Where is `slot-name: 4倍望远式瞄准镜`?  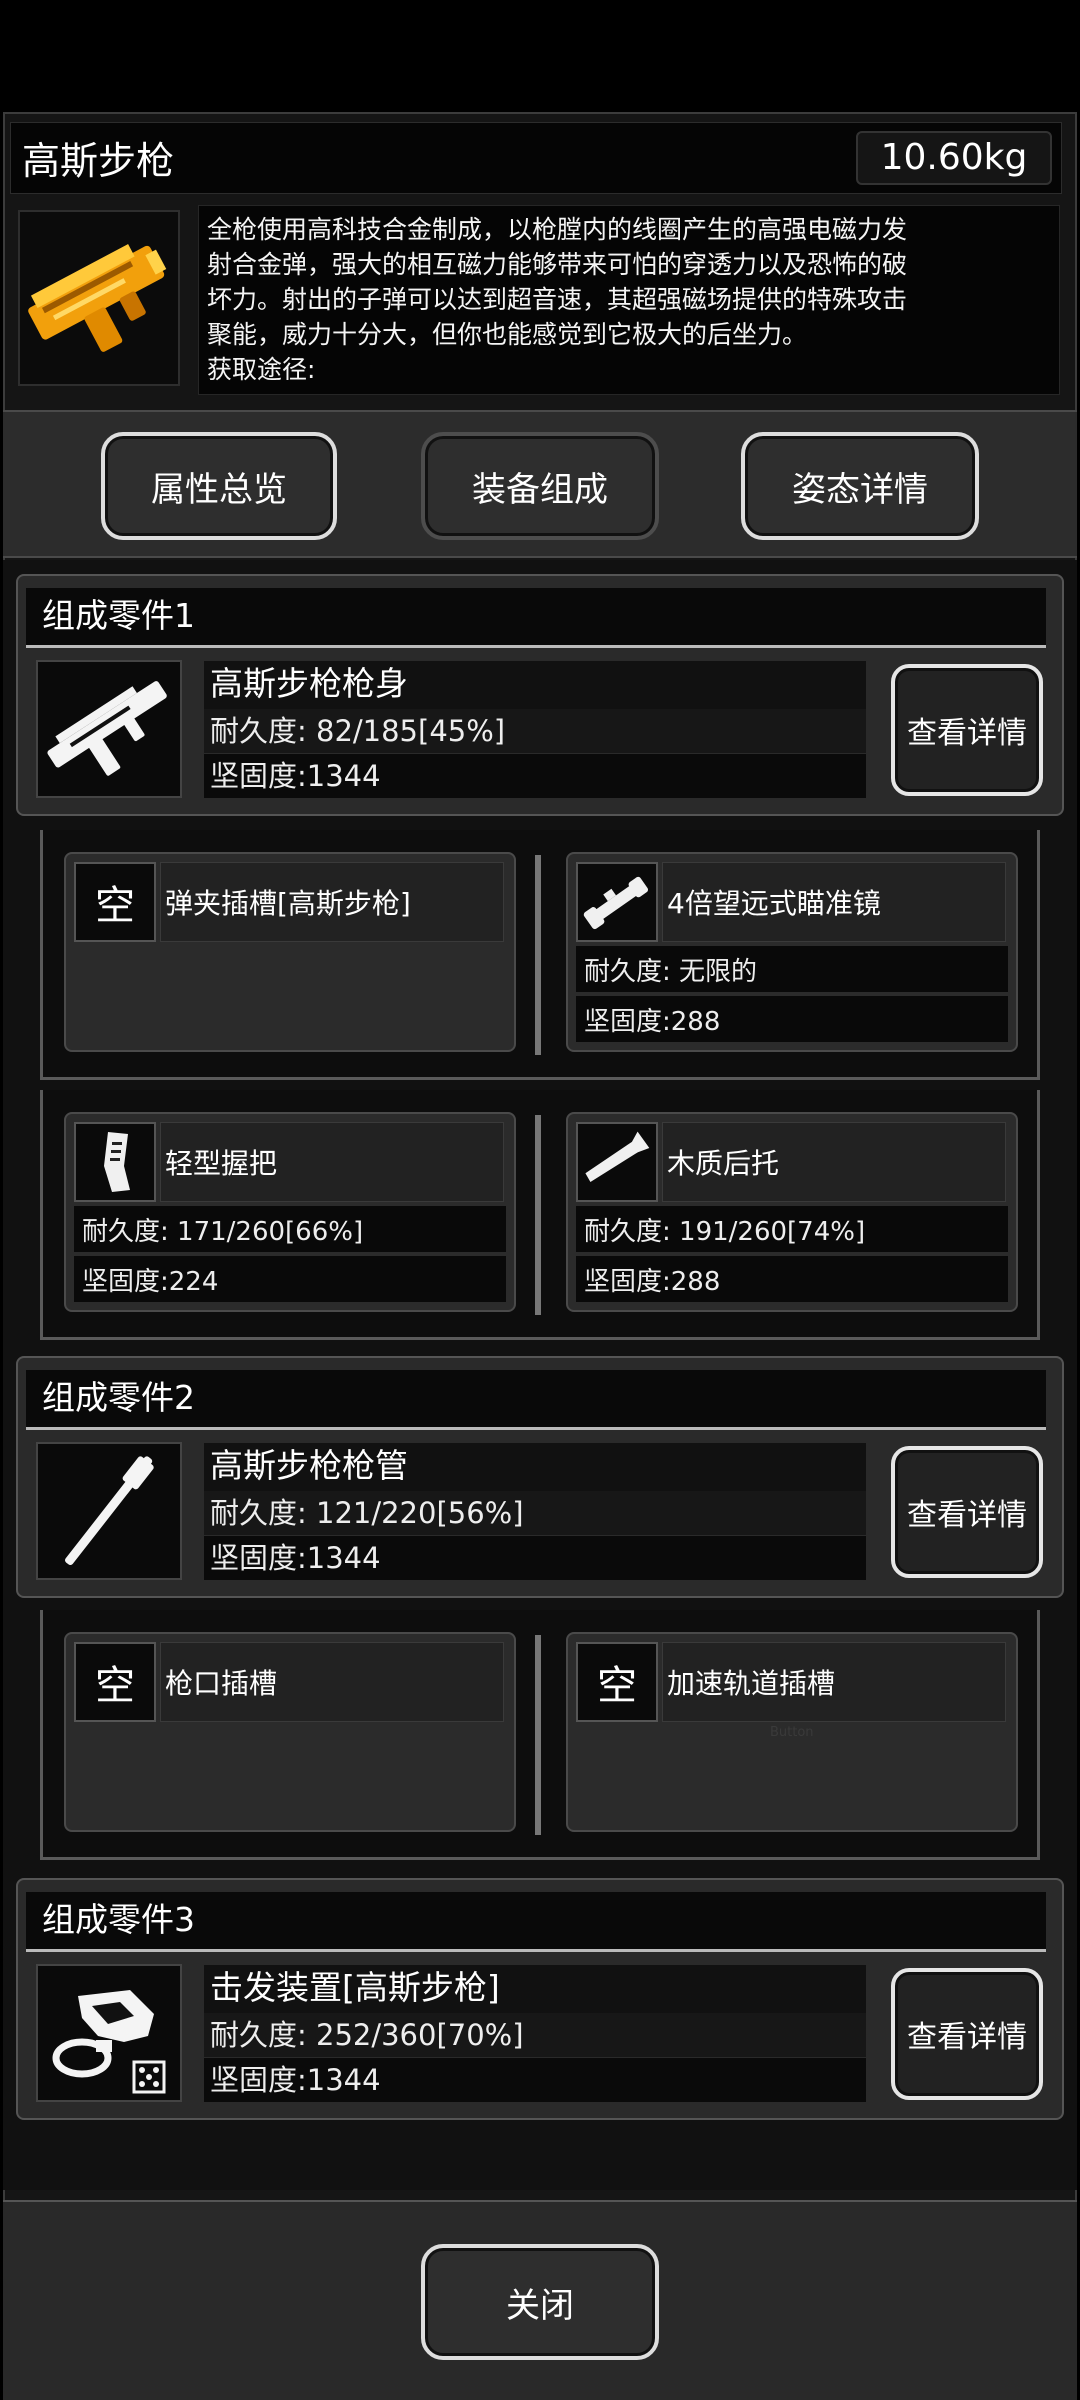
slot-name: 4倍望远式瞄准镜 is located at coordinates (834, 902).